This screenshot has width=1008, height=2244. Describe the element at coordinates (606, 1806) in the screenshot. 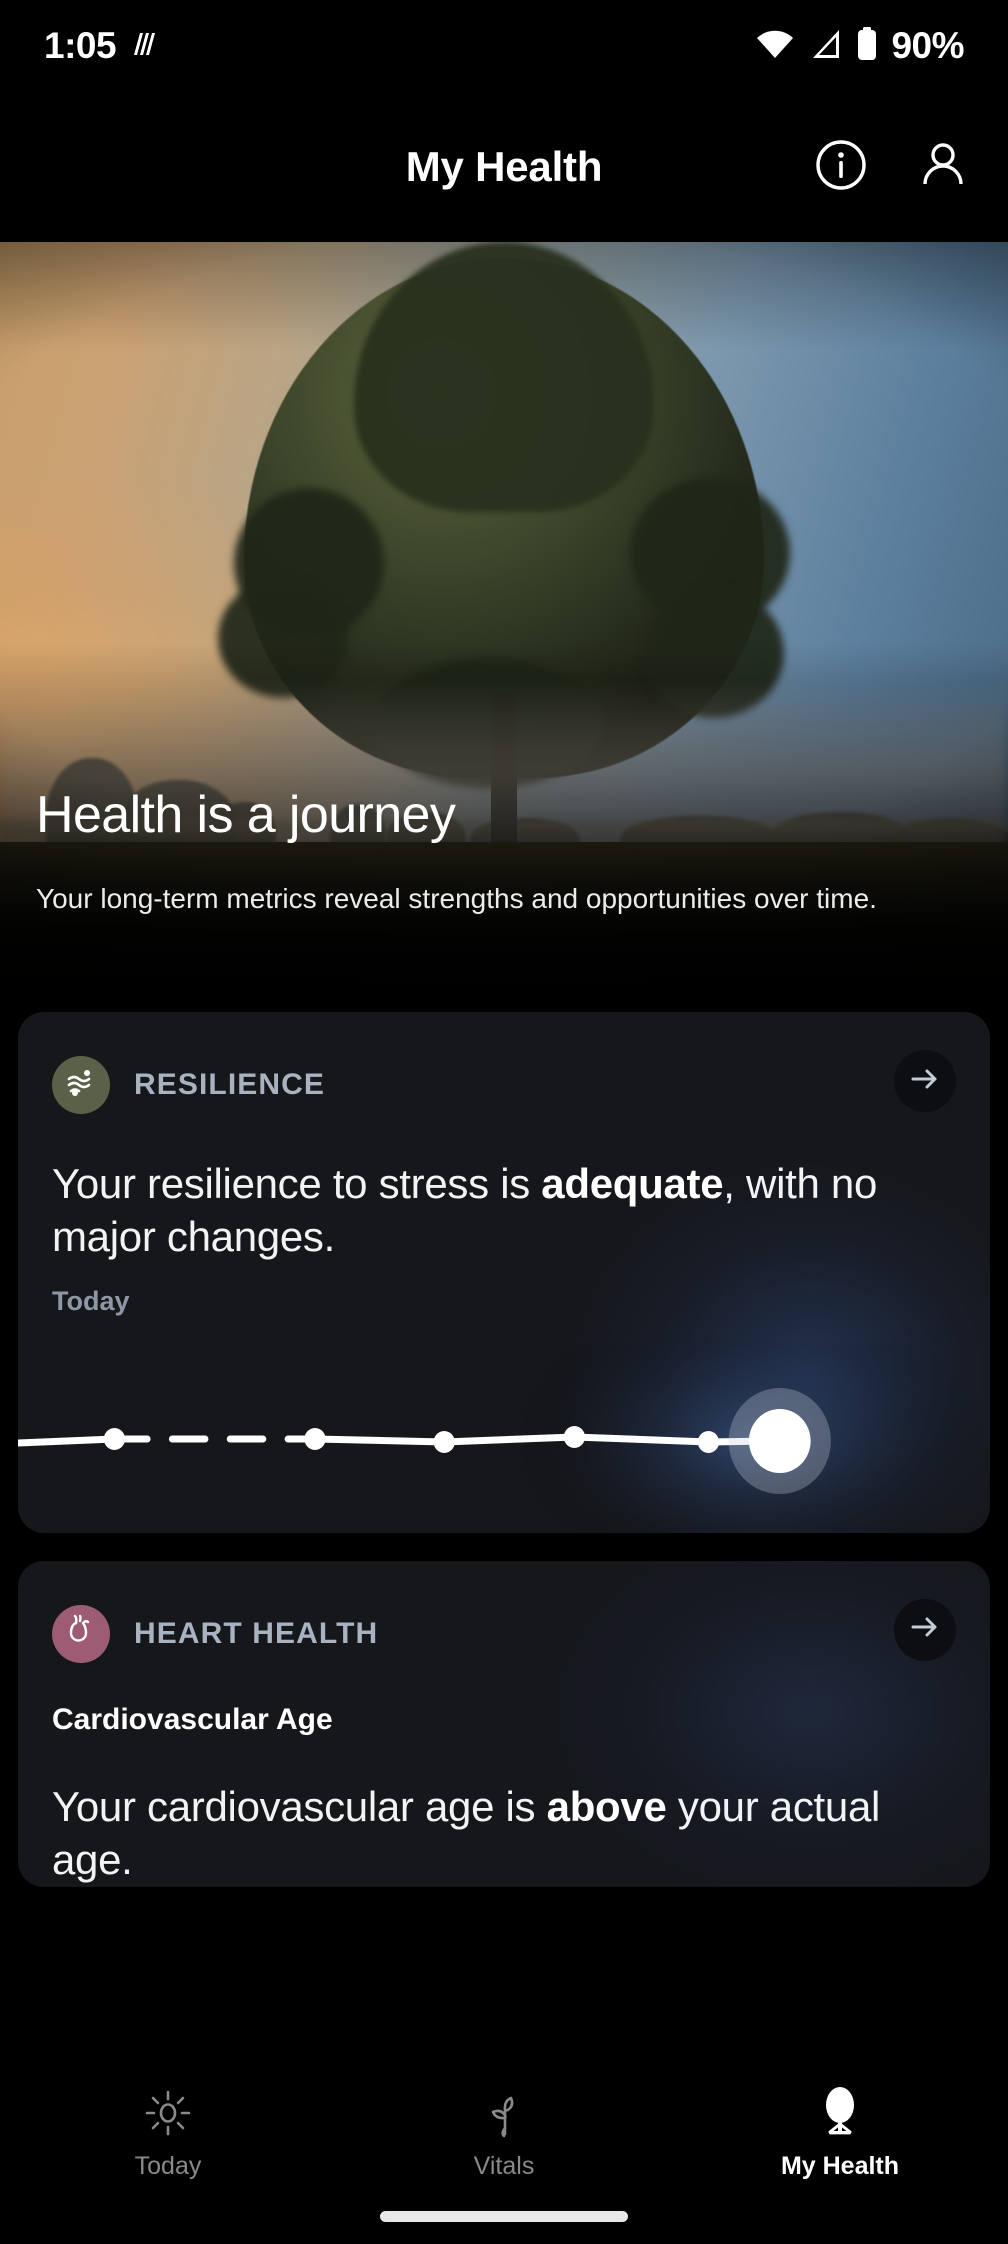

I see `heart-health-headline-emphasis: above` at that location.